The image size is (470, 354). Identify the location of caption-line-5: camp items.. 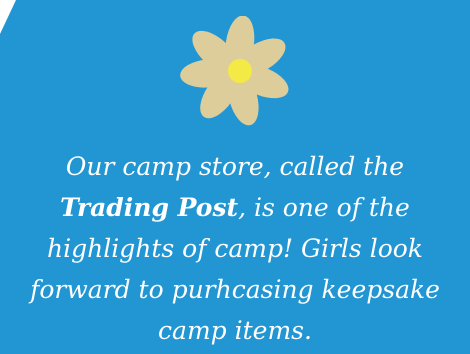
(235, 330).